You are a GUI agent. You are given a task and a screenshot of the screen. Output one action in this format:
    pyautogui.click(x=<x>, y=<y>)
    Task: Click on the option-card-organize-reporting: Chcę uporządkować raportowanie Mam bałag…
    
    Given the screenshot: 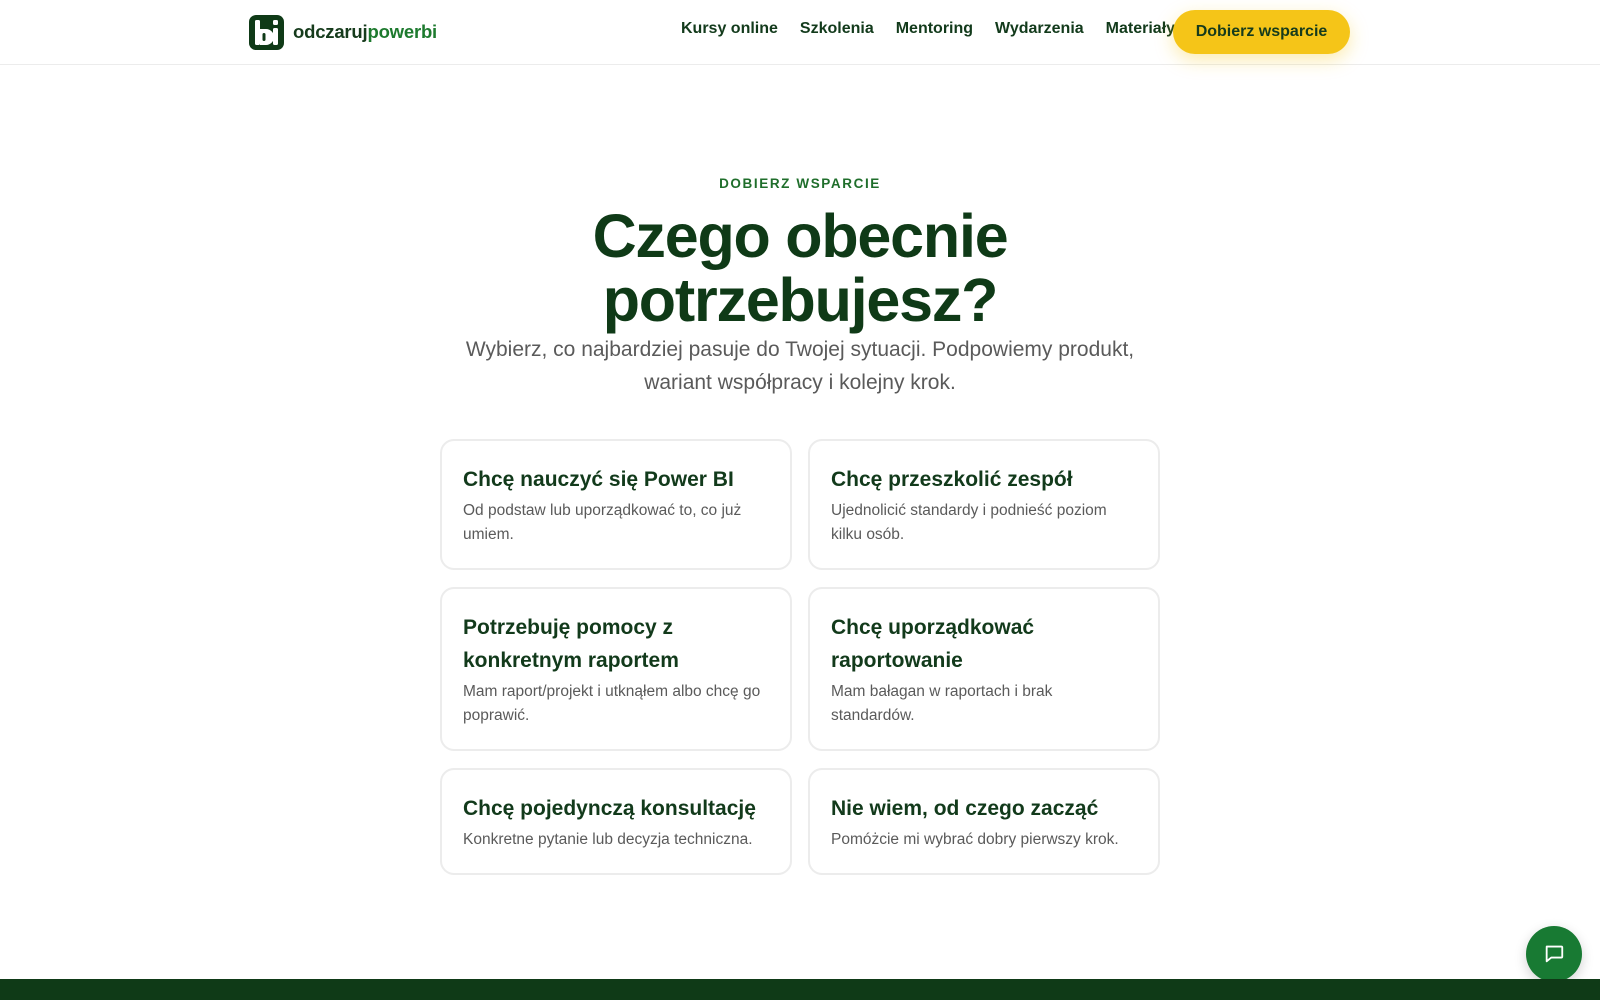 What is the action you would take?
    pyautogui.click(x=984, y=669)
    